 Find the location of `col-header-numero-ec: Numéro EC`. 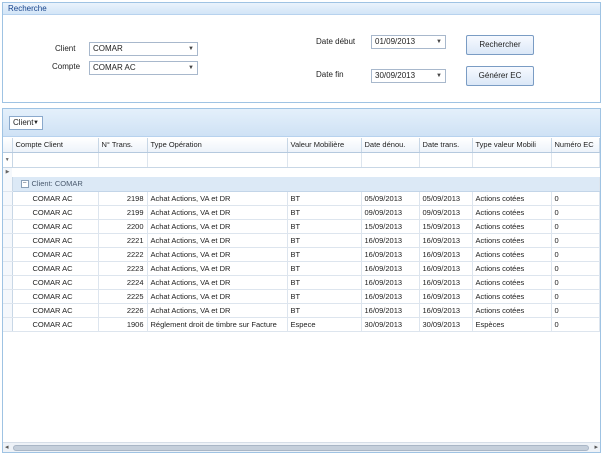

col-header-numero-ec: Numéro EC is located at coordinates (575, 145).